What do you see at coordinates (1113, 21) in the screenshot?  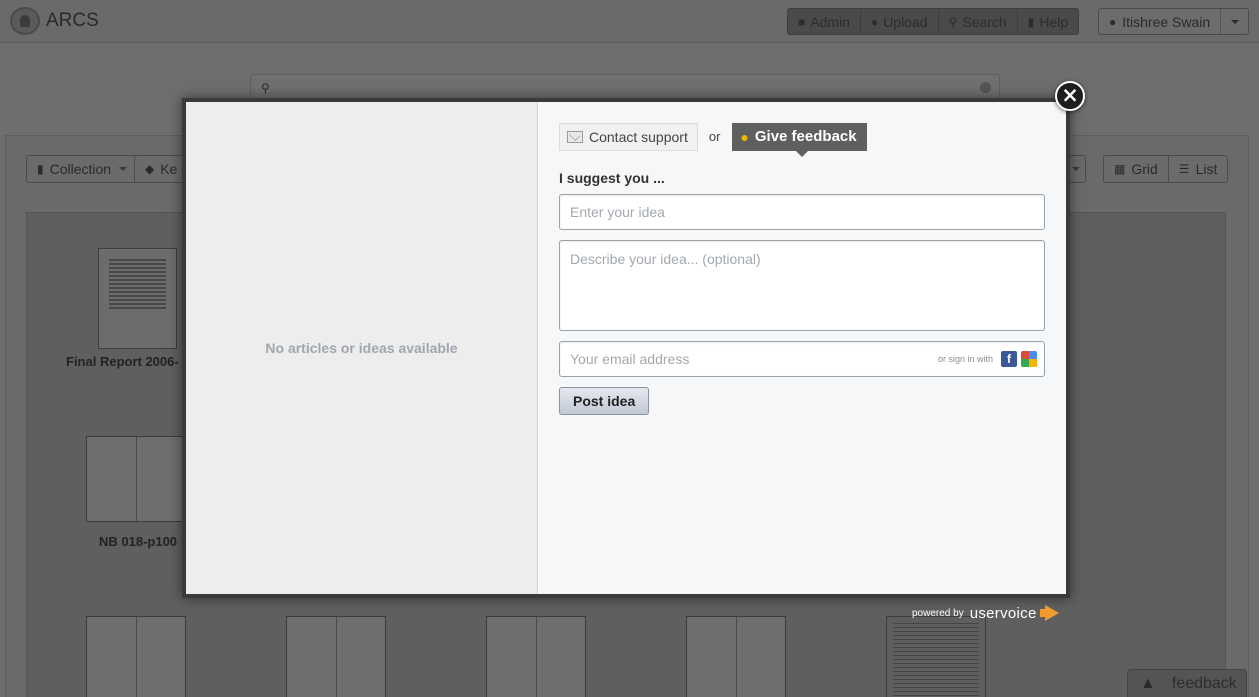 I see `user-icon: ●` at bounding box center [1113, 21].